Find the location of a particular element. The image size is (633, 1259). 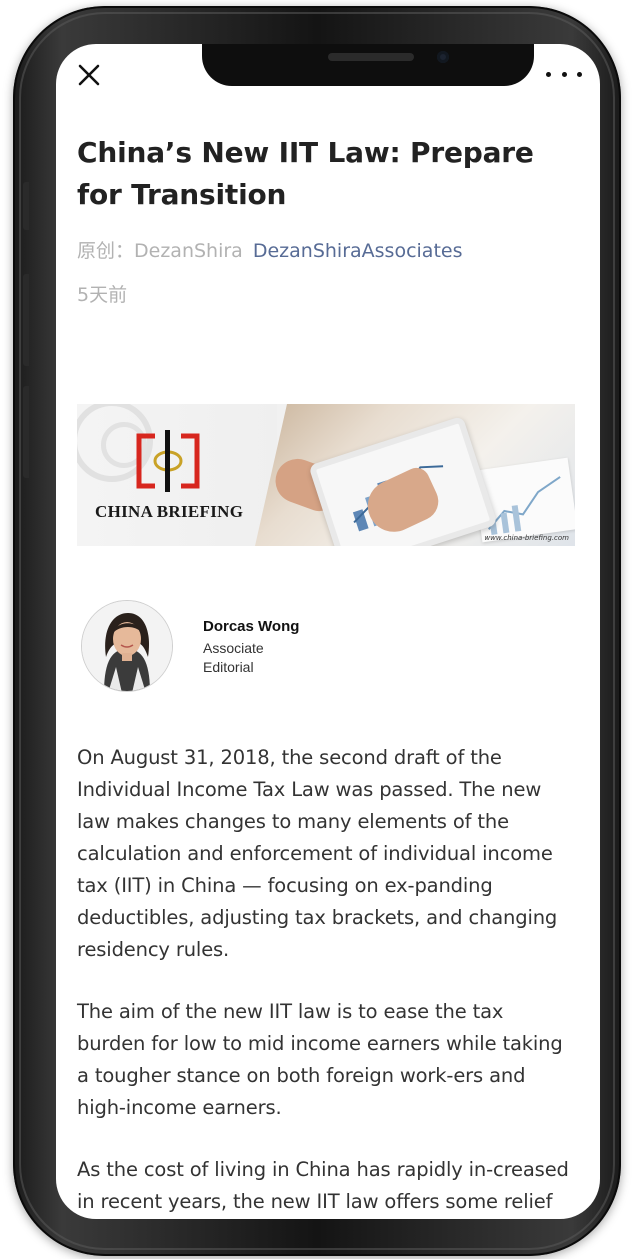

notch is located at coordinates (368, 65).